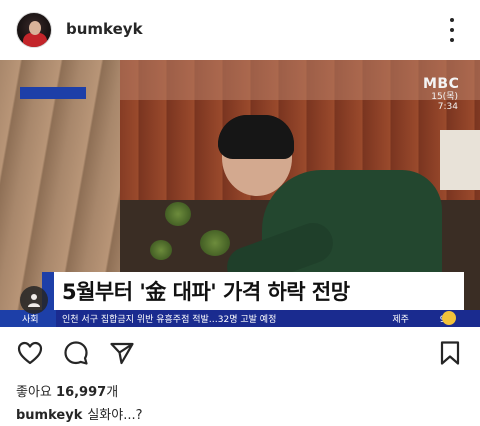 This screenshot has width=480, height=426. I want to click on post-header: bumkeyk, so click(240, 30).